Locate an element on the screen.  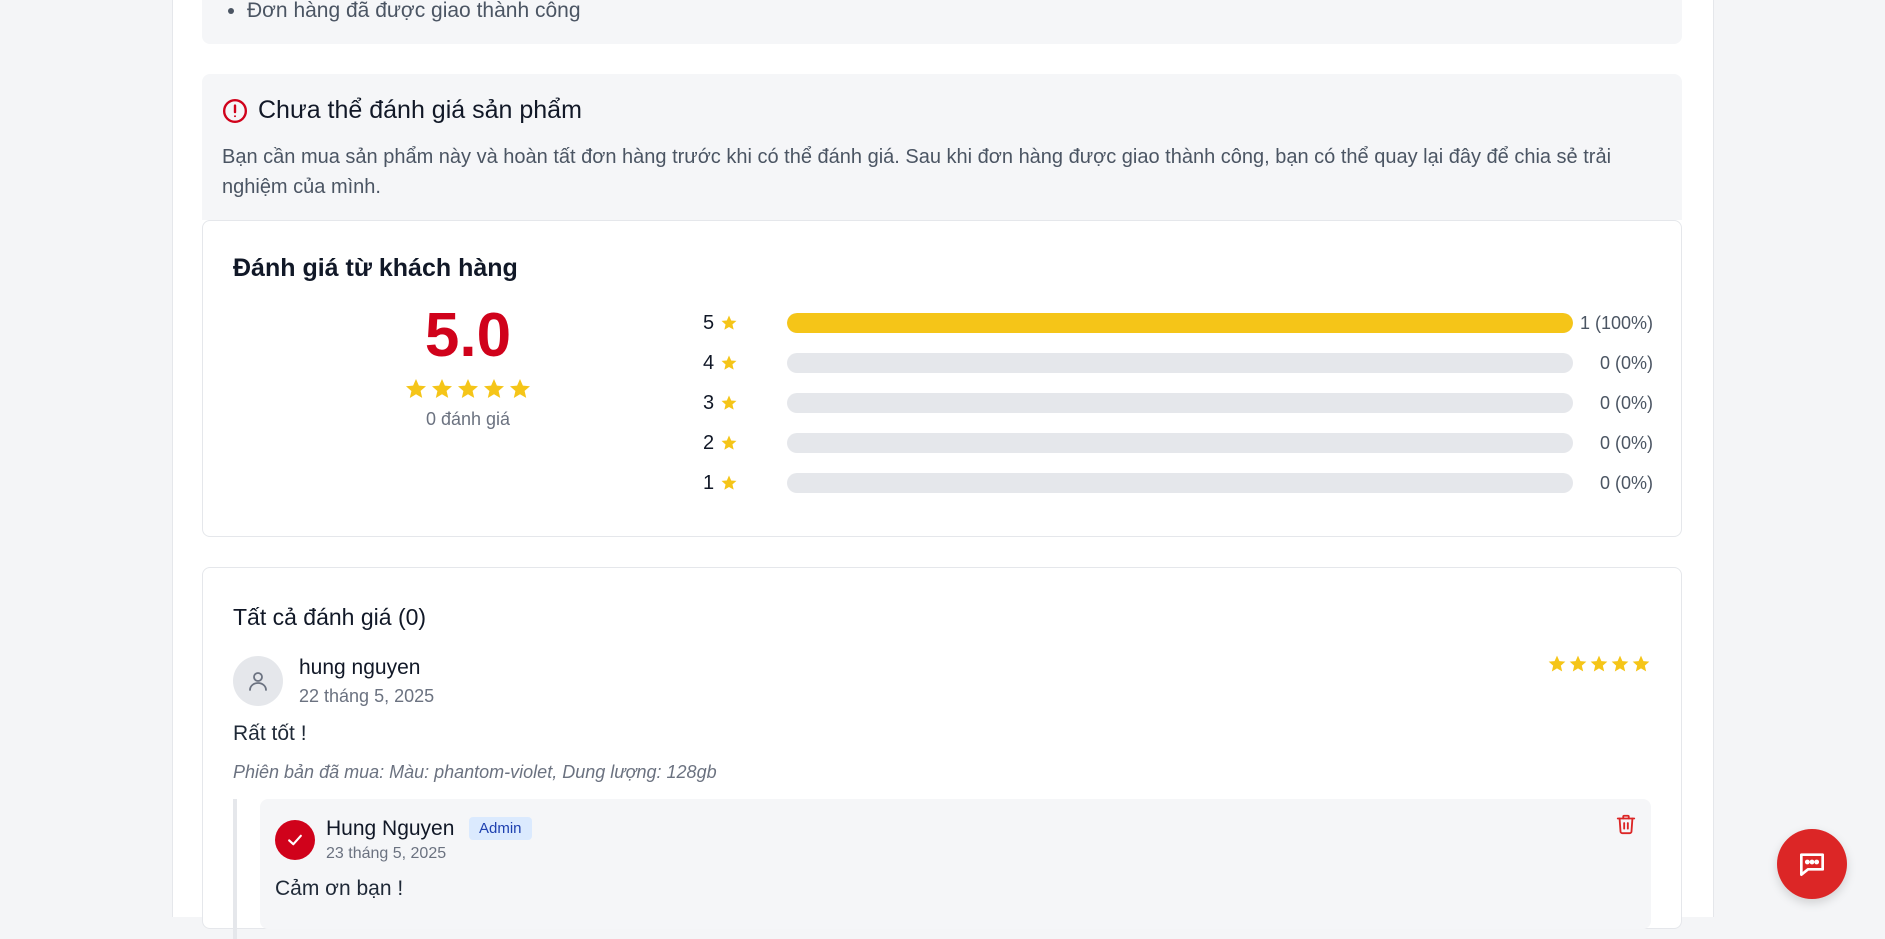
distribution-row-4: 4 0 (0%) is located at coordinates (1178, 363).